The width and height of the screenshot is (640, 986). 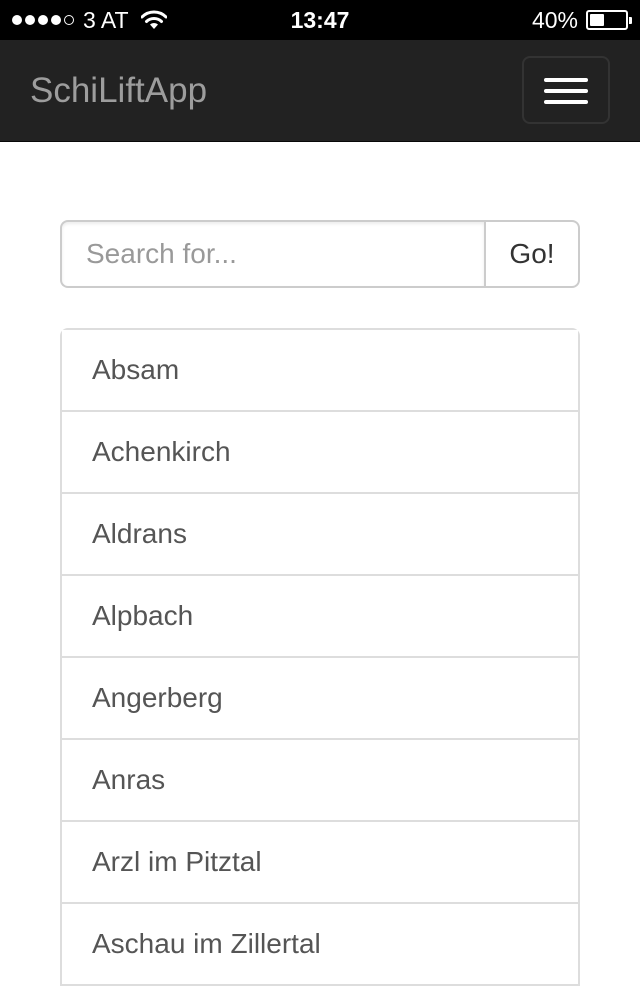 I want to click on battery-icon, so click(x=609, y=20).